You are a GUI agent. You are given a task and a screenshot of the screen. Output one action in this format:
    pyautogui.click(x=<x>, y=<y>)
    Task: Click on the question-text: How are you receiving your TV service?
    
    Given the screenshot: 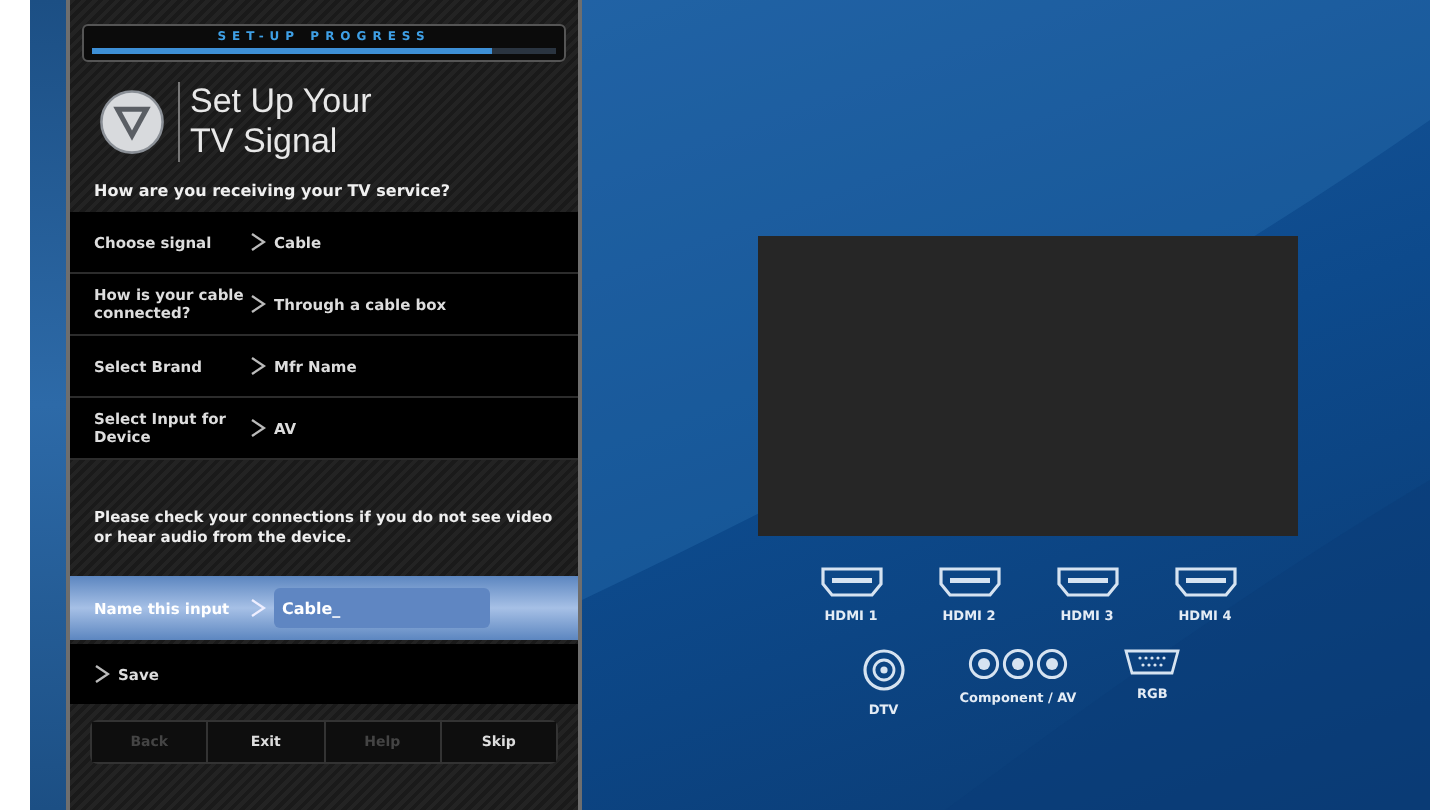 What is the action you would take?
    pyautogui.click(x=272, y=192)
    